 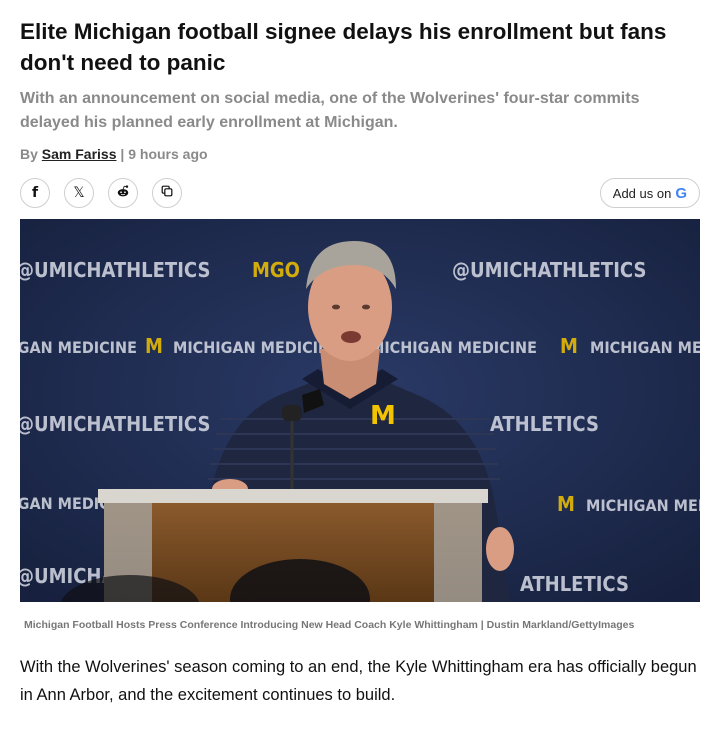 What do you see at coordinates (79, 154) in the screenshot?
I see `author-link: Sam Fariss` at bounding box center [79, 154].